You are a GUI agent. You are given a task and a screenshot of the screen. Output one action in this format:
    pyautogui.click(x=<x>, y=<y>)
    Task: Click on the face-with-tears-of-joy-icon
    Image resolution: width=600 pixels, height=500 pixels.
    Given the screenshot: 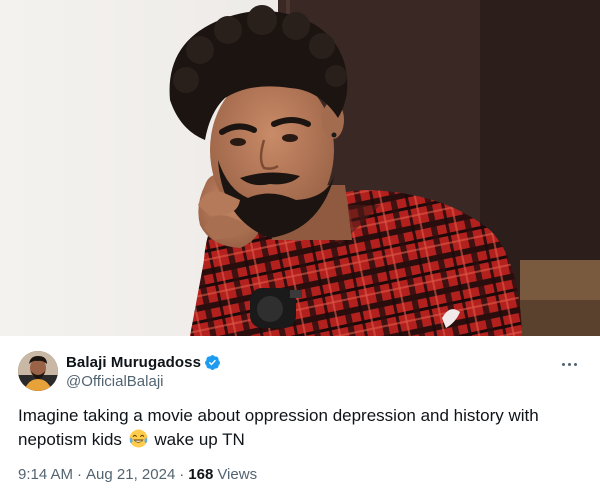 What is the action you would take?
    pyautogui.click(x=138, y=438)
    